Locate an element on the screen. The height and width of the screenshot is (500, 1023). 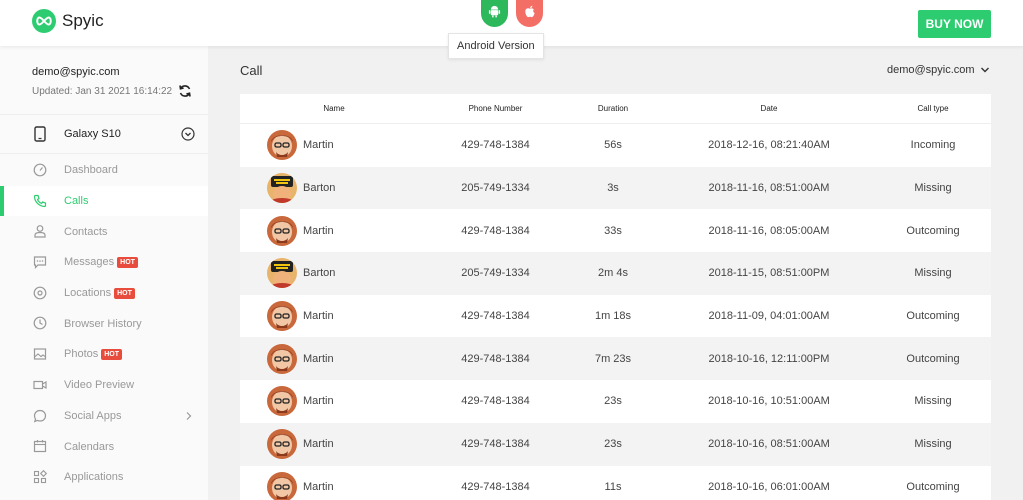
cell-date: 2018-10-16, 08:51:00AM is located at coordinates (769, 444).